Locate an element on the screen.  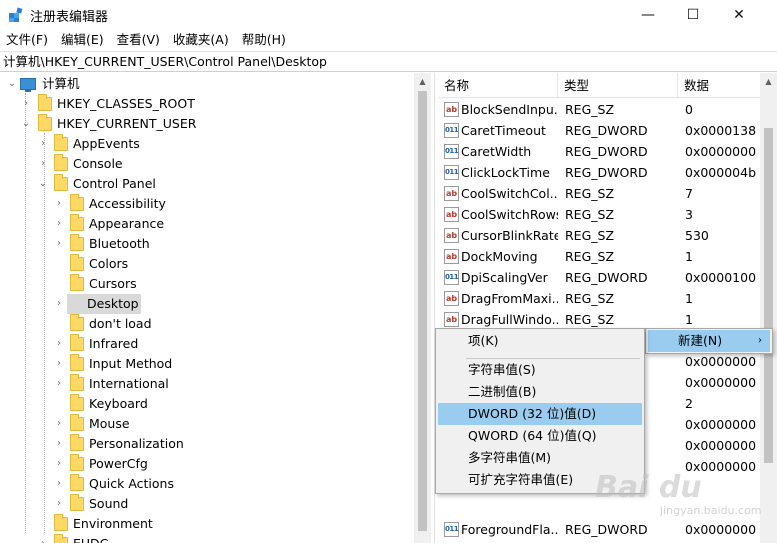
table-row: ab DockMoving REG_SZ 1 is located at coordinates (599, 256).